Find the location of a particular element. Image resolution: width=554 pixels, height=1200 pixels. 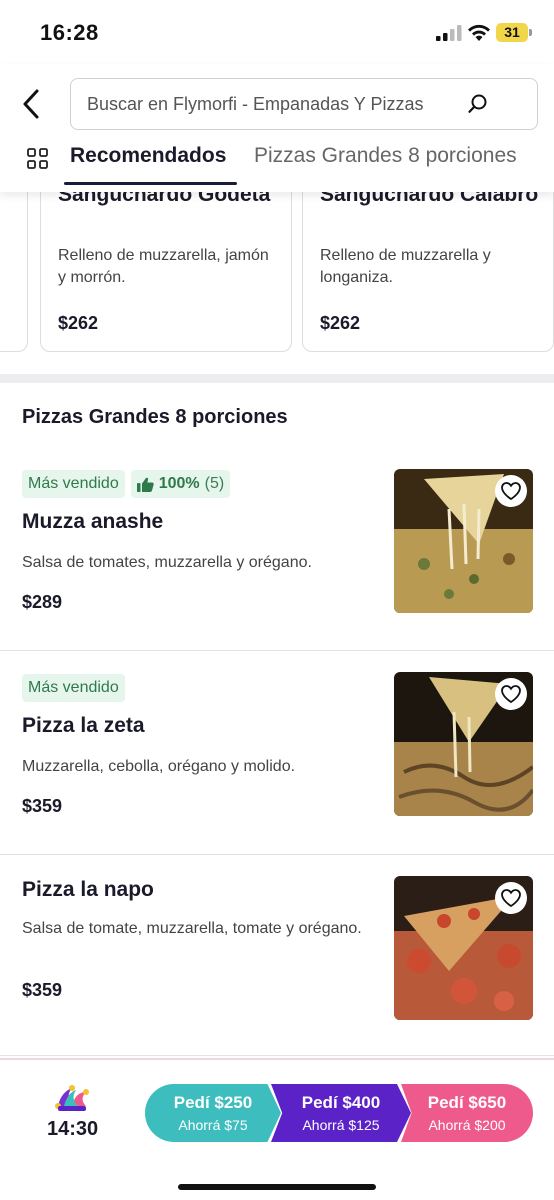

promo-saving: Ahorrá $75 is located at coordinates (213, 1125).